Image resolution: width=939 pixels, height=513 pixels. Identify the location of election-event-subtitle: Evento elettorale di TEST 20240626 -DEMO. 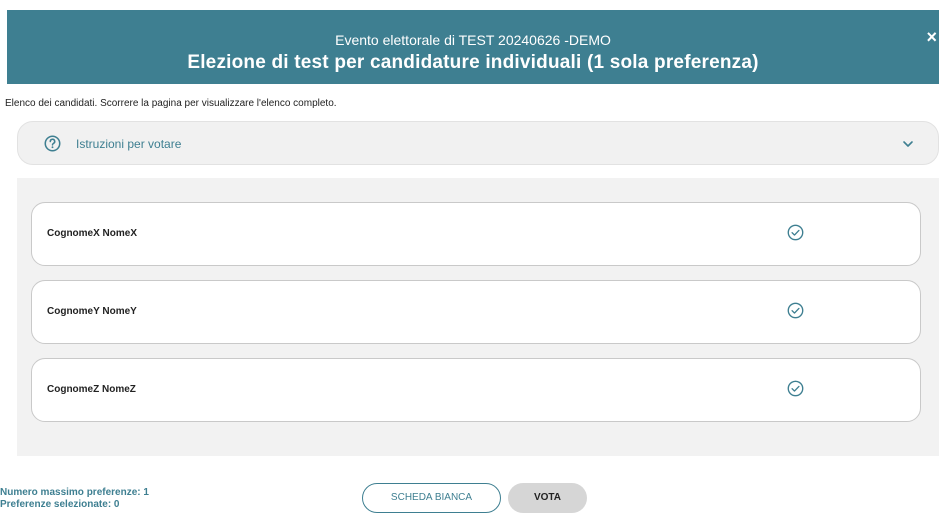
(473, 40).